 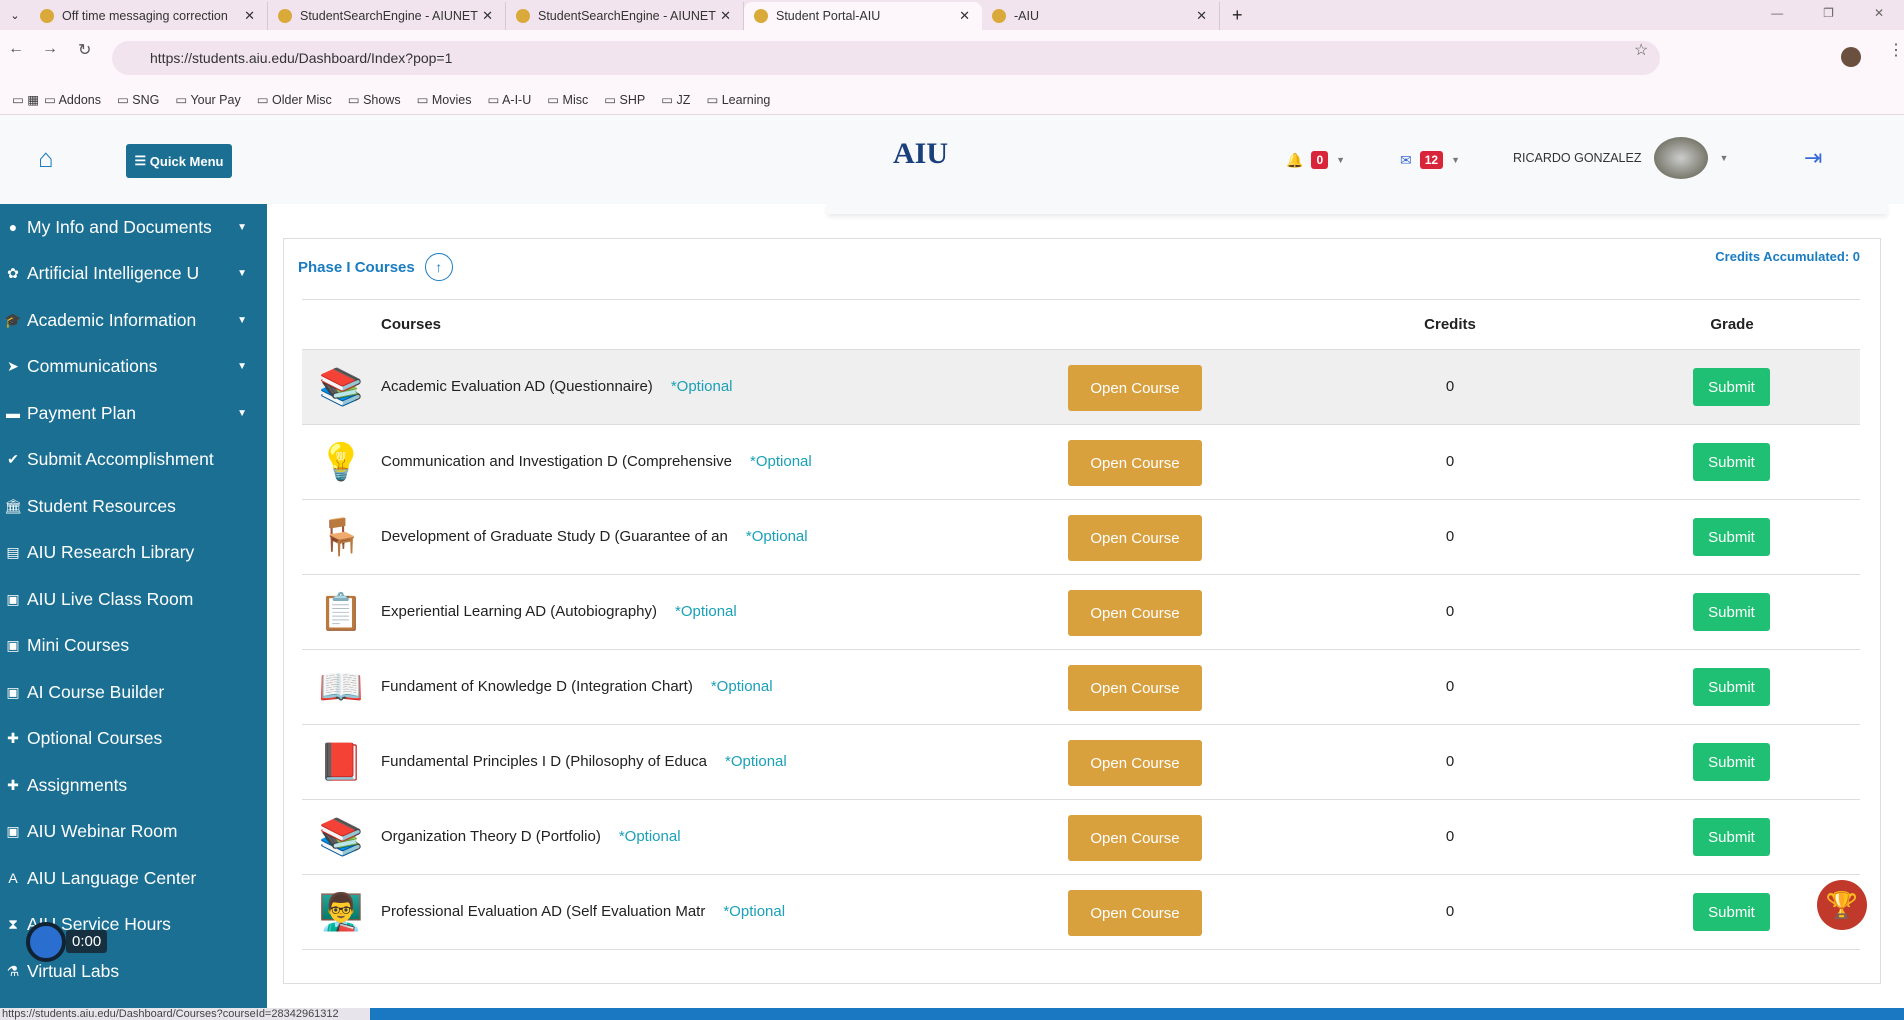 What do you see at coordinates (509, 99) in the screenshot?
I see `bookmark-item: A-I-U` at bounding box center [509, 99].